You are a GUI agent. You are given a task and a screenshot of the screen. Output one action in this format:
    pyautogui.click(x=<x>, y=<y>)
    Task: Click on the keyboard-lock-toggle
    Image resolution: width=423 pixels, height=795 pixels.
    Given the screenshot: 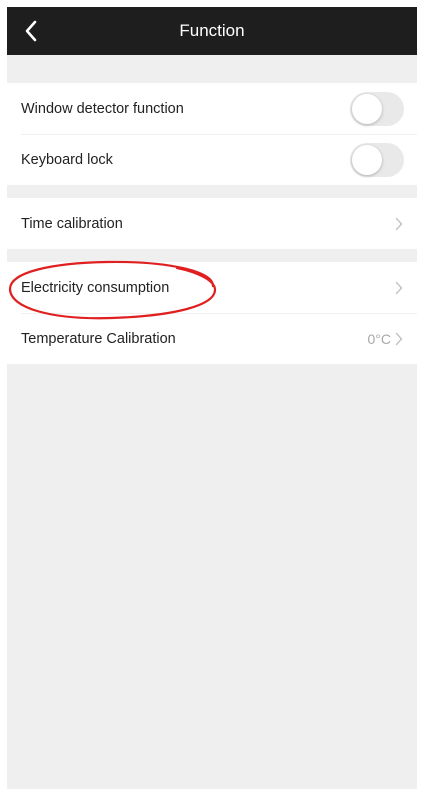 What is the action you would take?
    pyautogui.click(x=377, y=159)
    